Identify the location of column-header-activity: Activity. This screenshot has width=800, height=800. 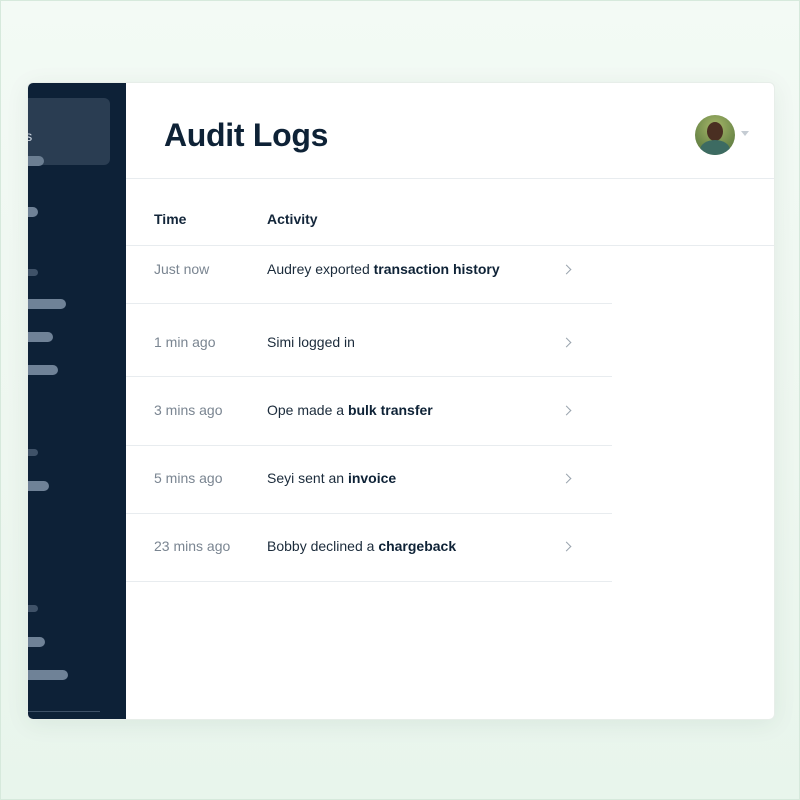
(292, 219).